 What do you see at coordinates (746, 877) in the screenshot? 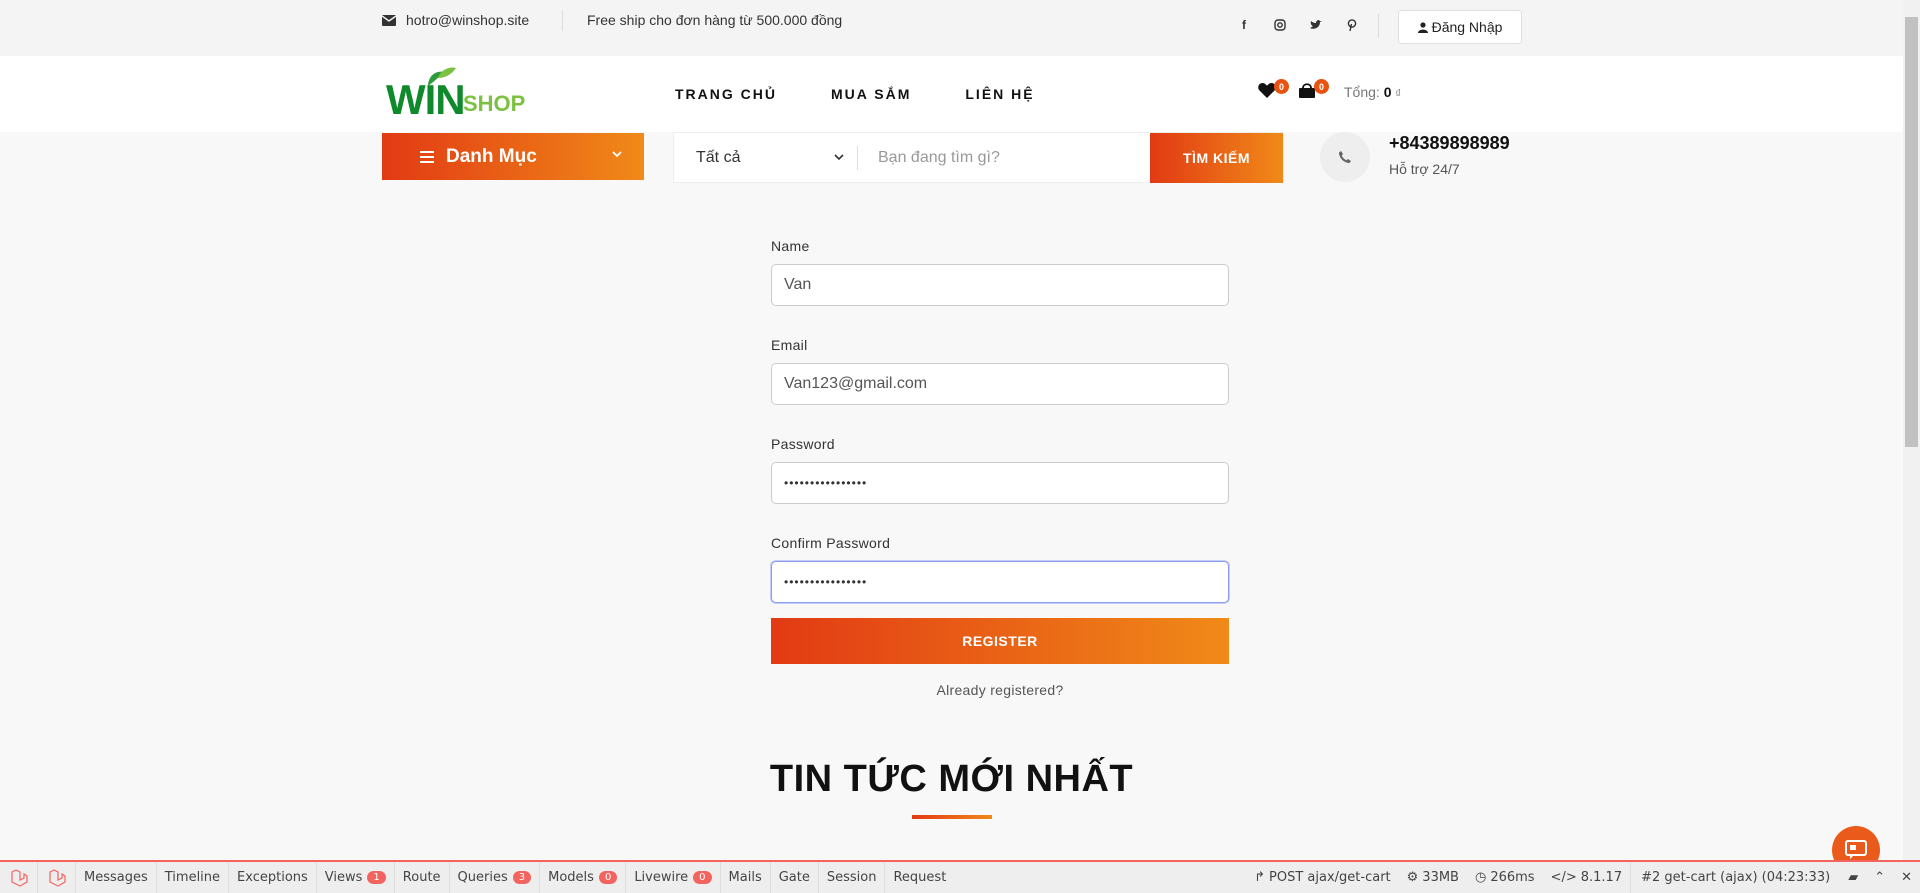
I see `debug-tab-mails: Mails` at bounding box center [746, 877].